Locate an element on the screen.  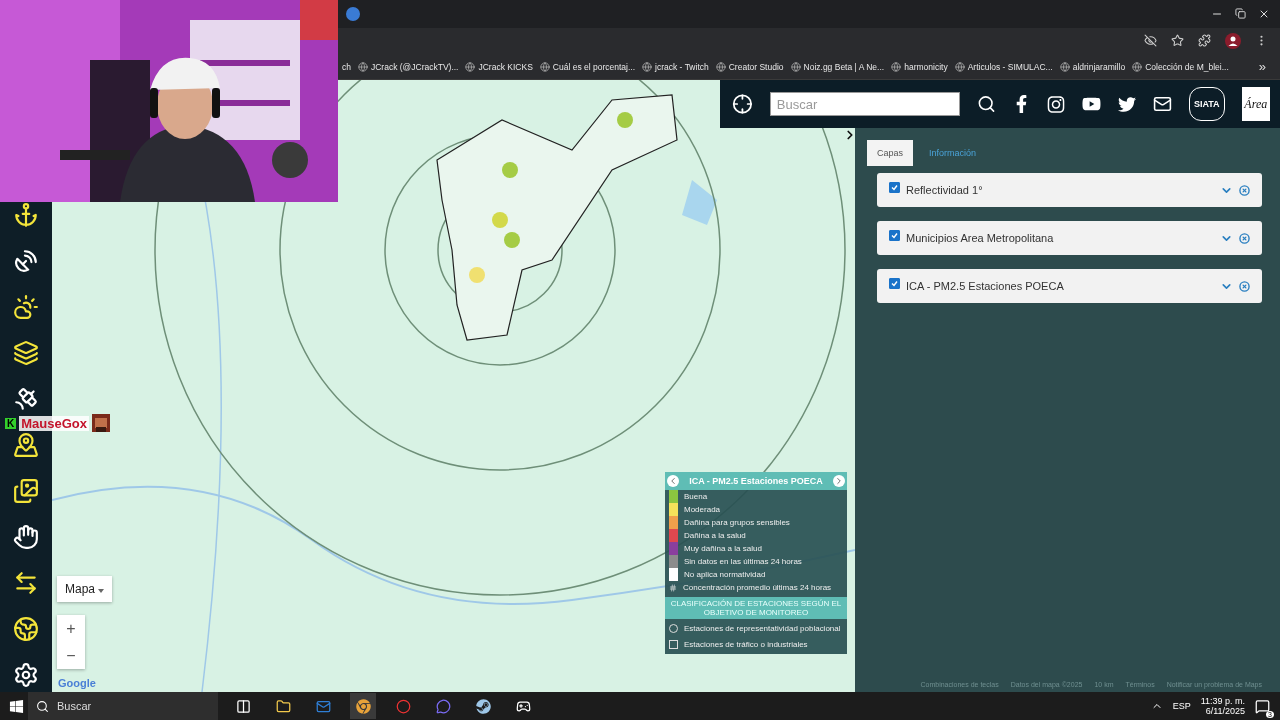
instagram-icon is located at coordinates (1055, 104).